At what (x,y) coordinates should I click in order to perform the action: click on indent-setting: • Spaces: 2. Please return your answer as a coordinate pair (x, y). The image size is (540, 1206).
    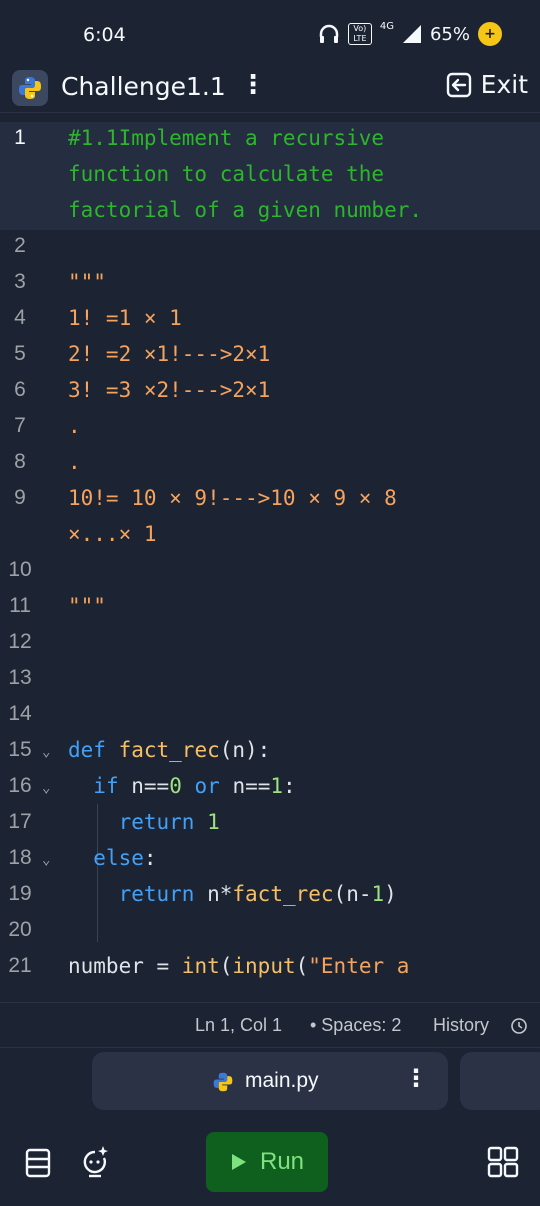
    Looking at the image, I should click on (355, 1025).